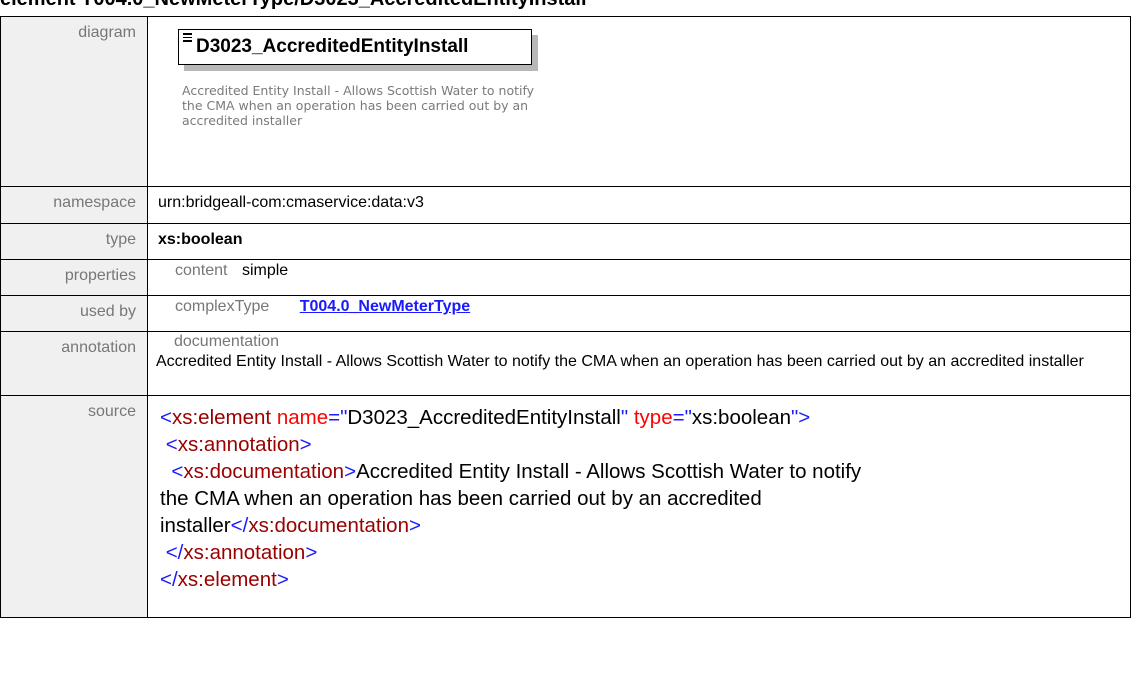 The height and width of the screenshot is (681, 1137). I want to click on source-line-2: <xs:annotation>, so click(238, 444).